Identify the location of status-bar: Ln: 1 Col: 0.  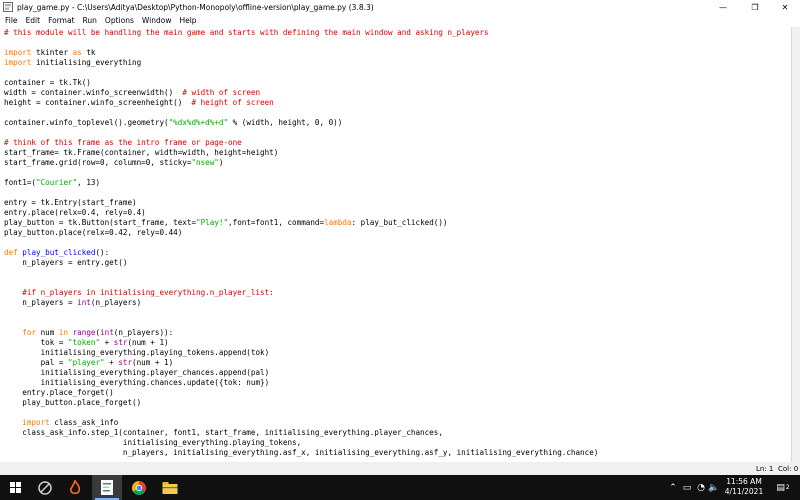
(400, 470).